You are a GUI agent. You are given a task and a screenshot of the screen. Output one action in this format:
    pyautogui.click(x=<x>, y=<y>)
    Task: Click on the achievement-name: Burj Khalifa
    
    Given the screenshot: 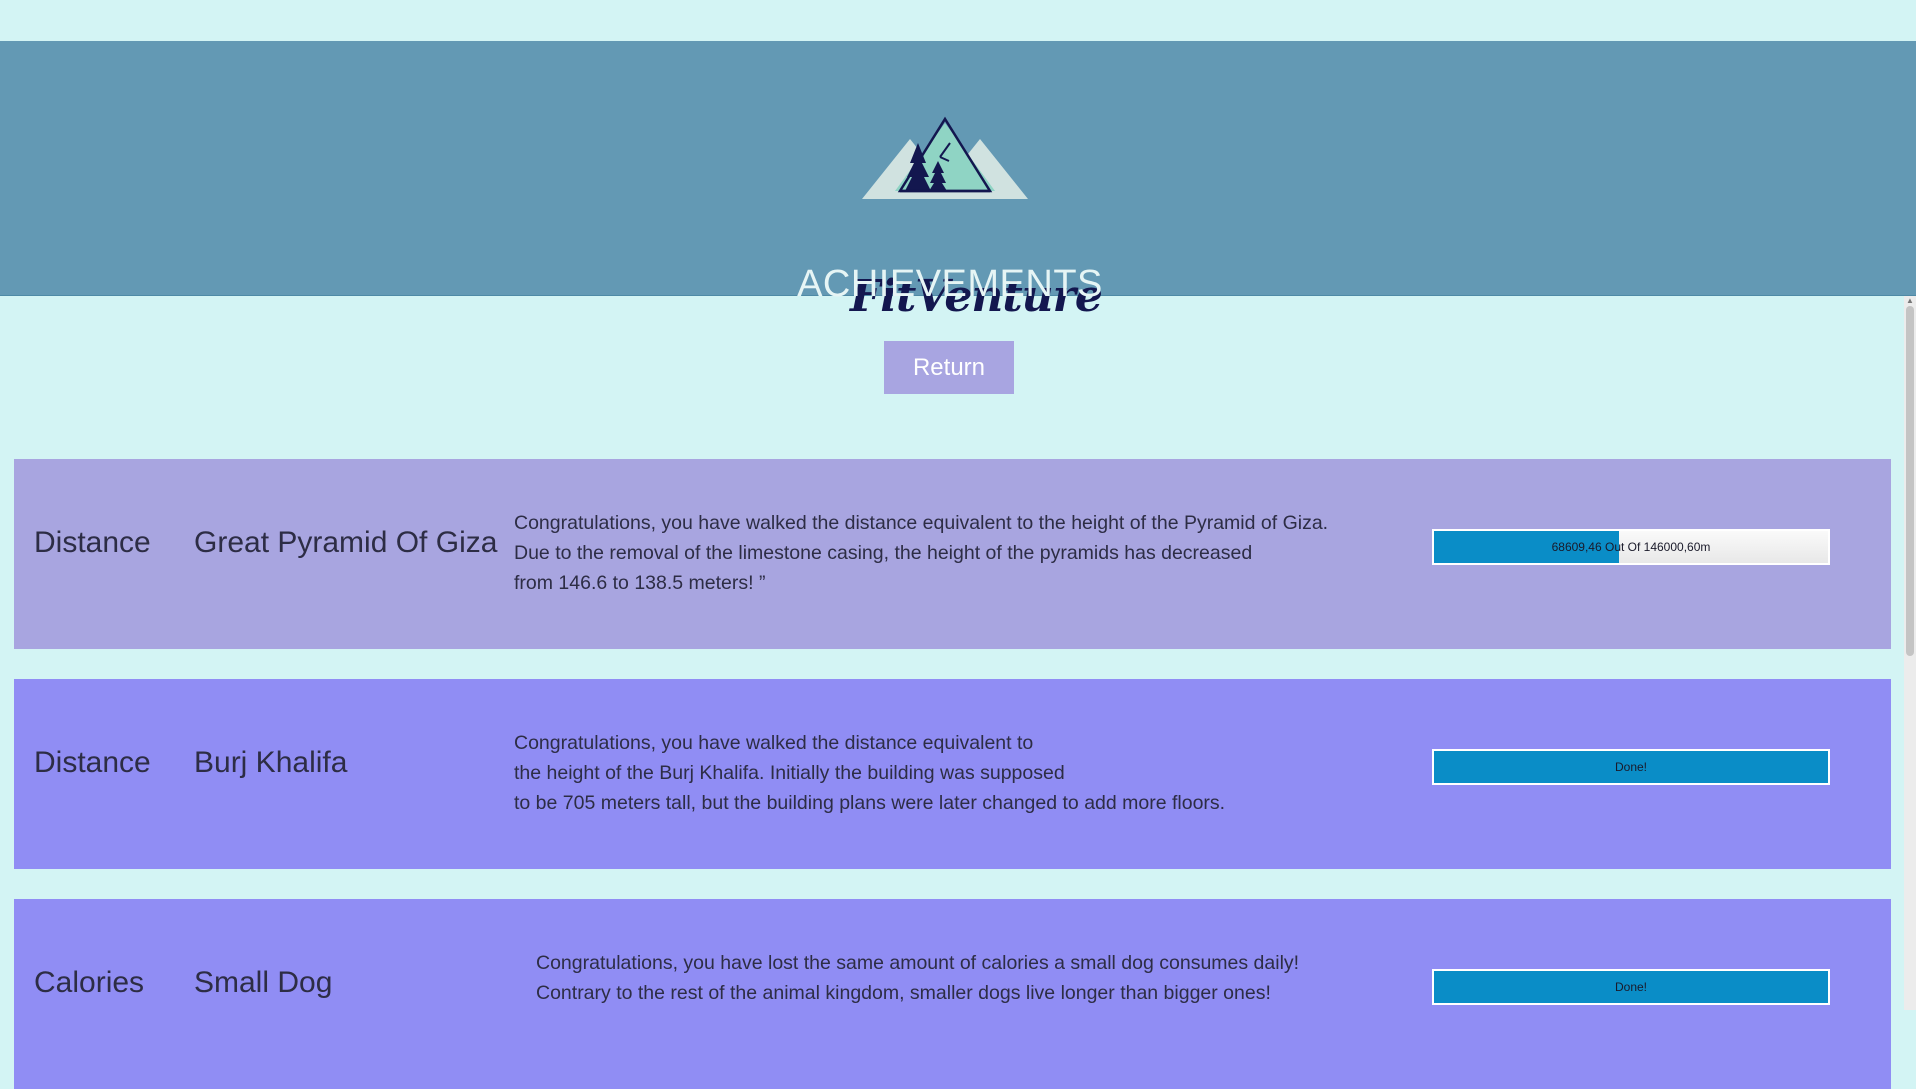 What is the action you would take?
    pyautogui.click(x=271, y=762)
    